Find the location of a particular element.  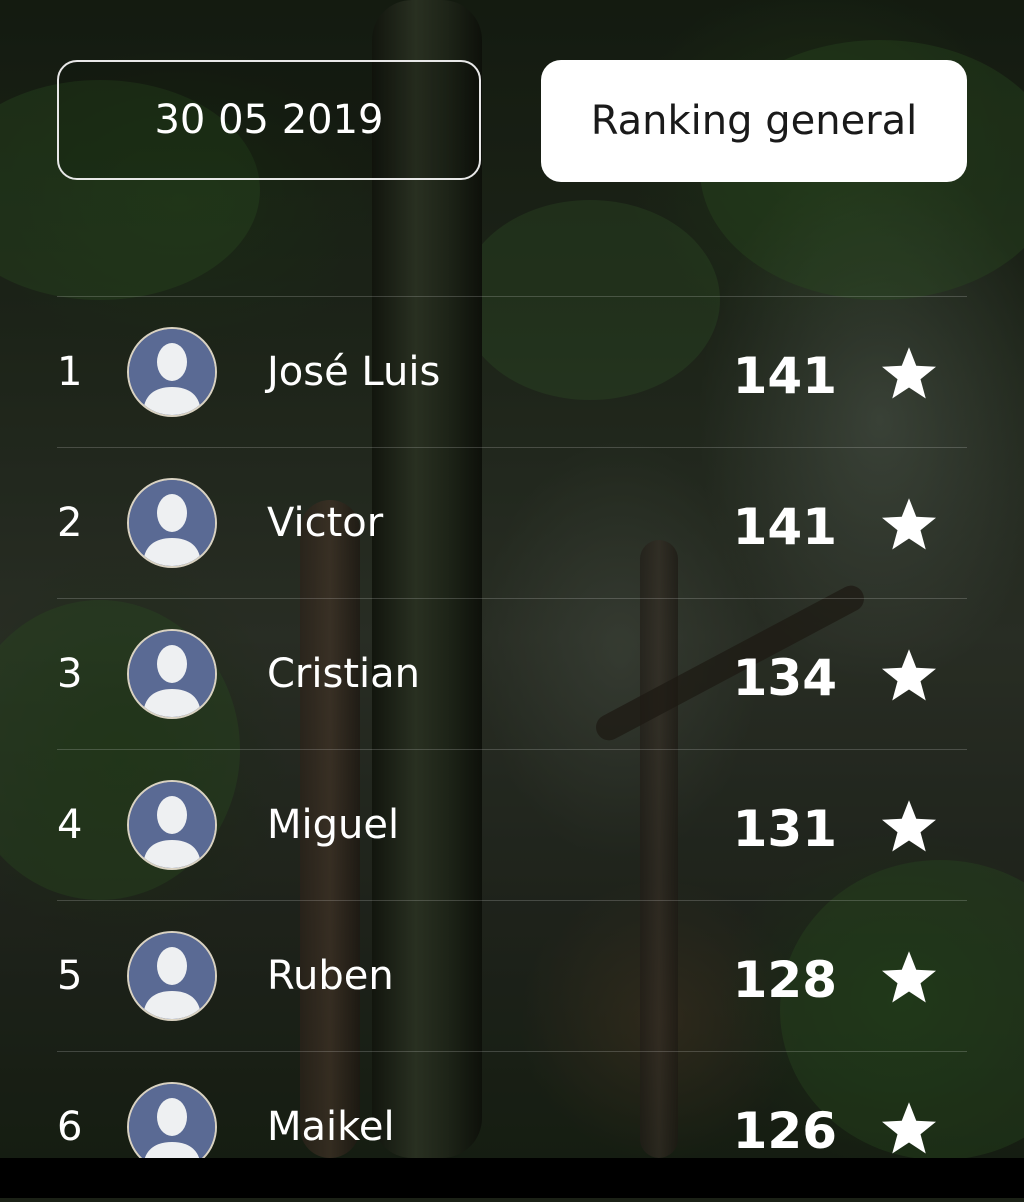

player-name: José Luis is located at coordinates (354, 372).